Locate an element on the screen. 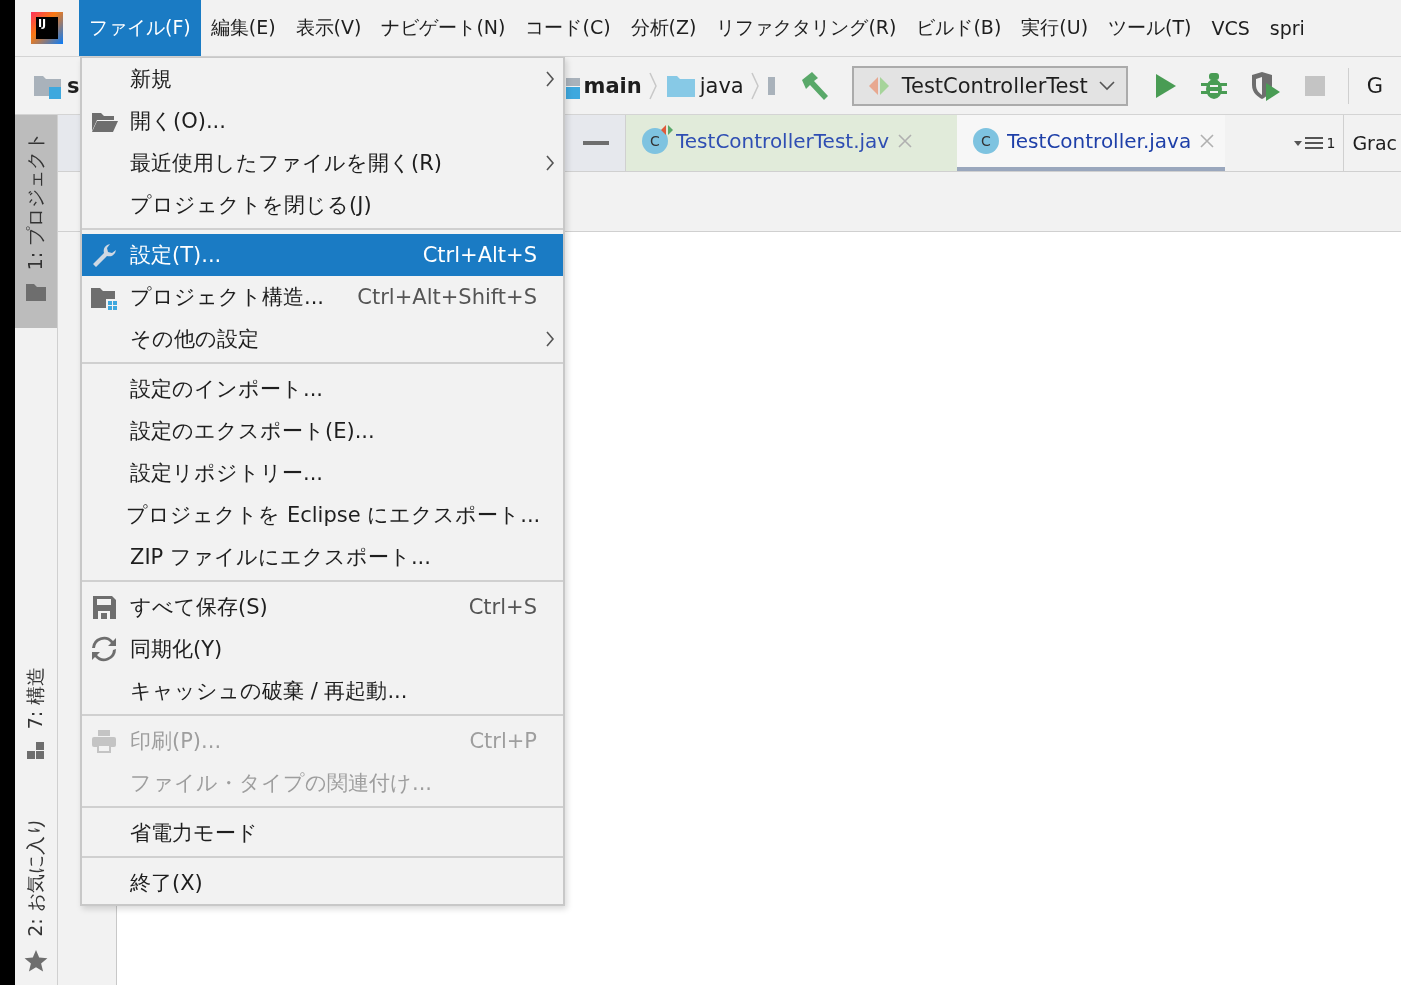 This screenshot has height=985, width=1401. tab-count: 1 is located at coordinates (1331, 143).